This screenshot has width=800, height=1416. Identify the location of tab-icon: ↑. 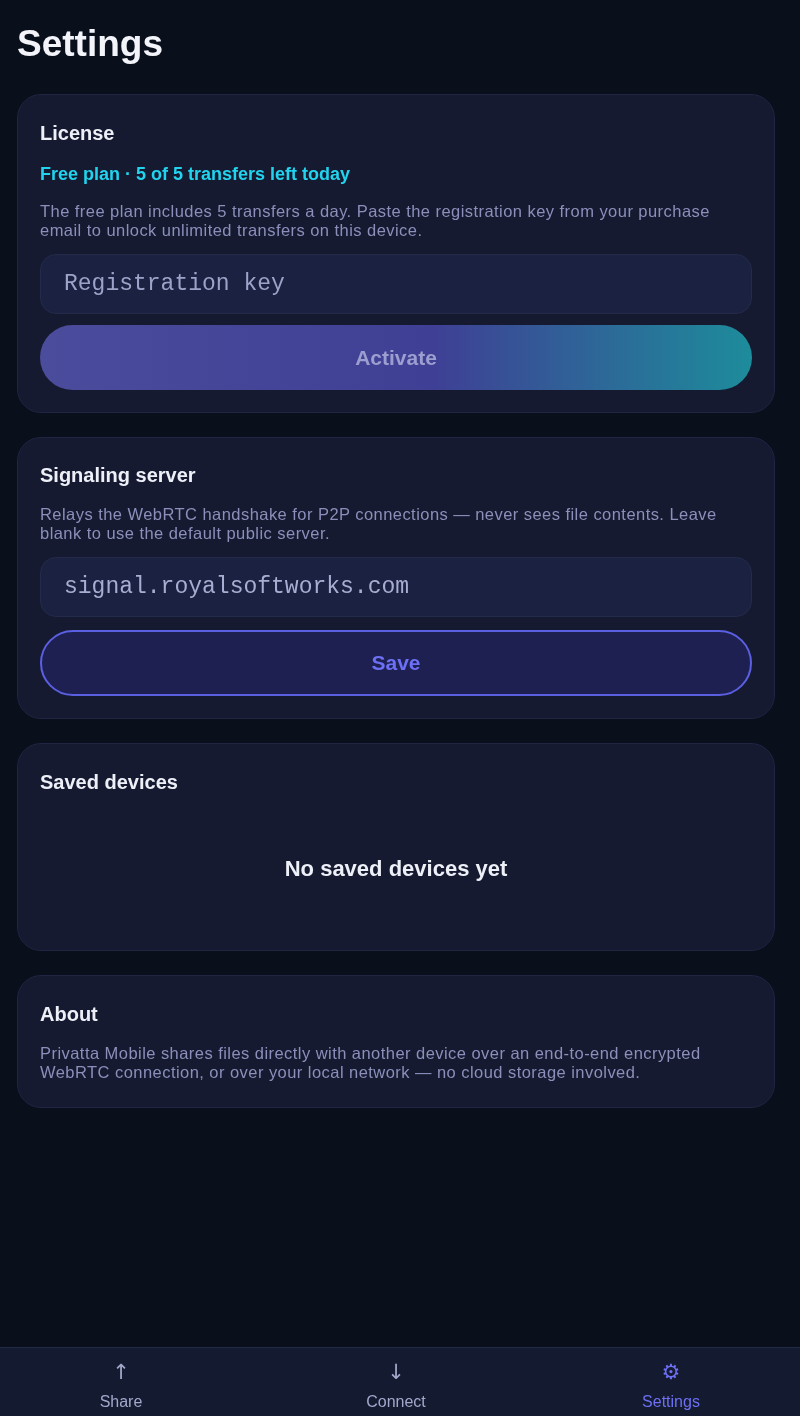
(121, 1372).